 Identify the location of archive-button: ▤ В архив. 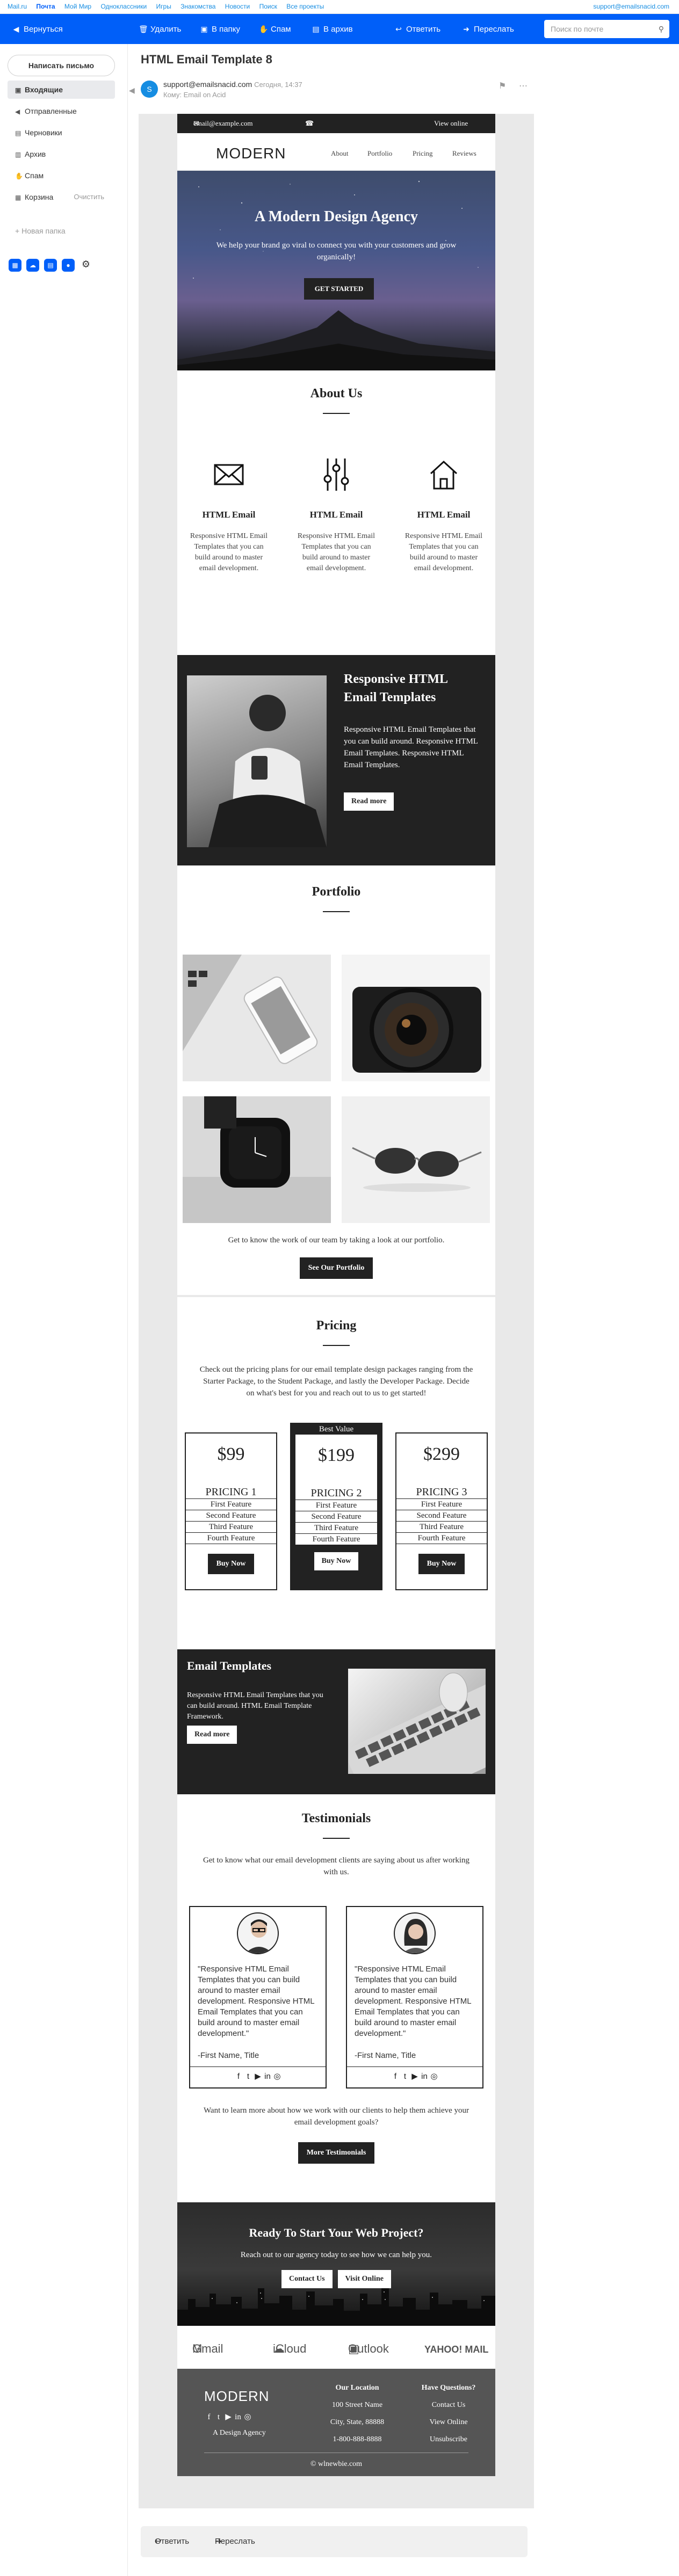
(332, 29).